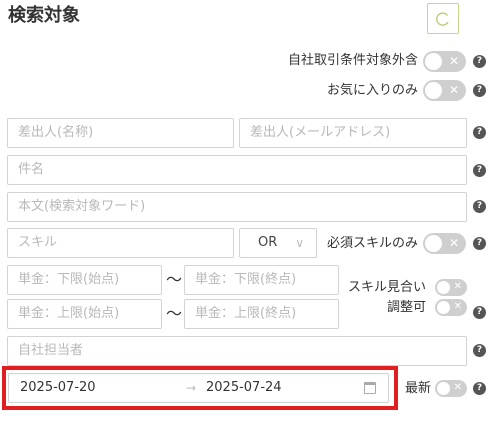 The width and height of the screenshot is (501, 432). I want to click on skill-input: スキル, so click(120, 243).